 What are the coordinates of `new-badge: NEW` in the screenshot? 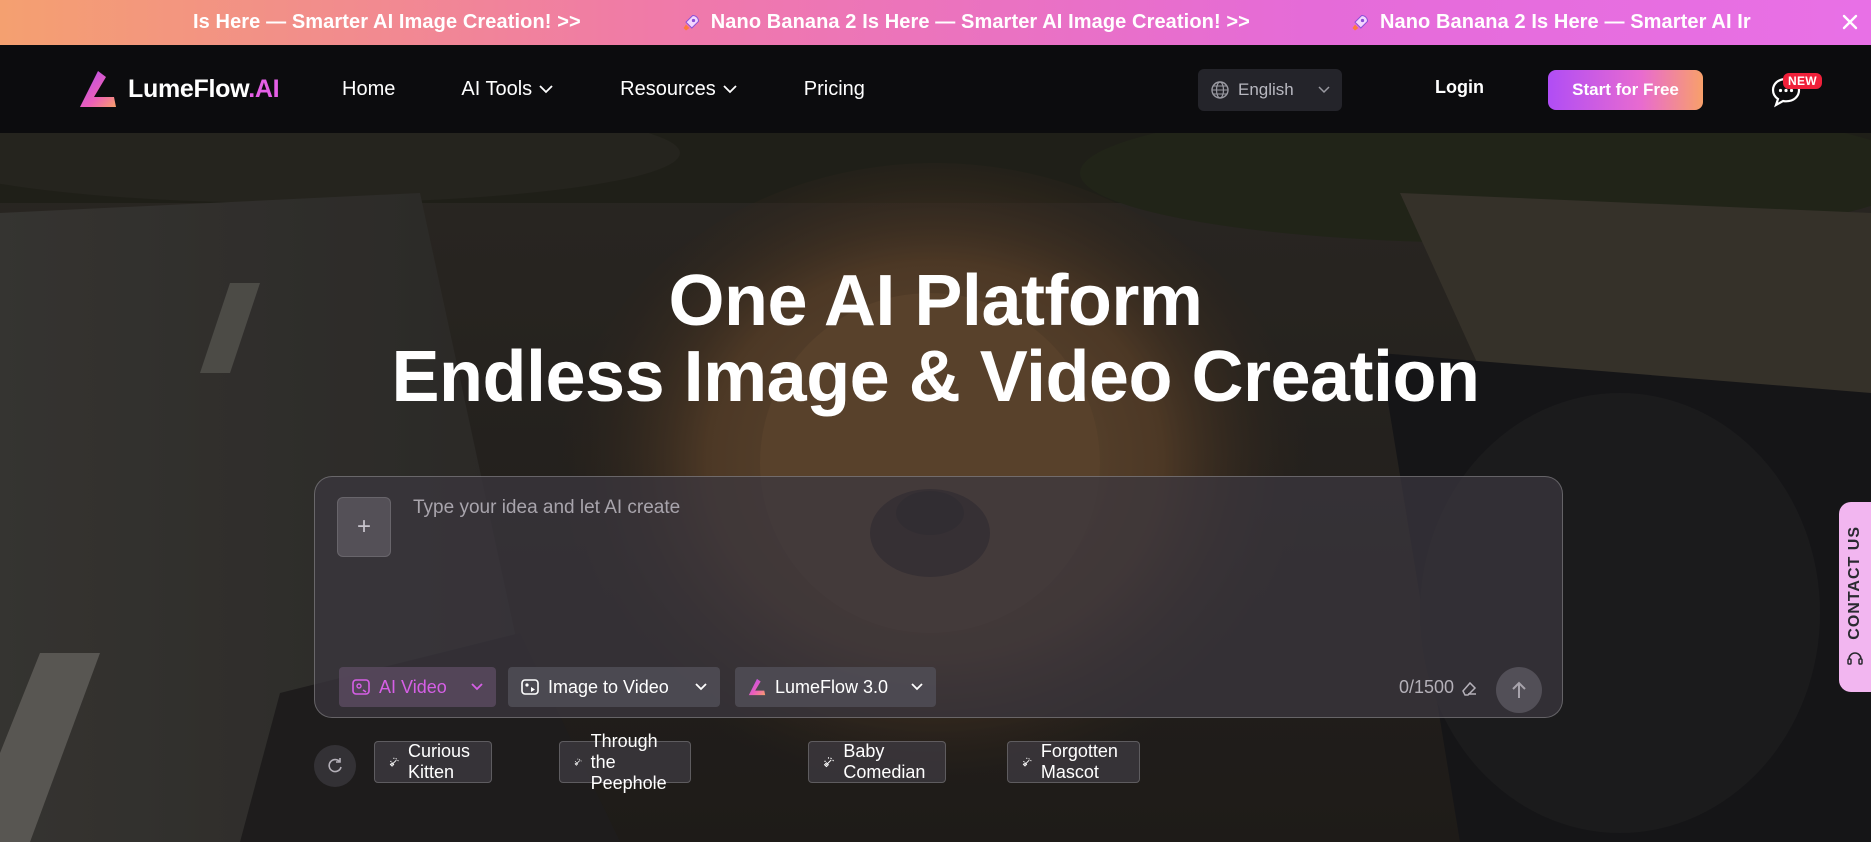 It's located at (1802, 81).